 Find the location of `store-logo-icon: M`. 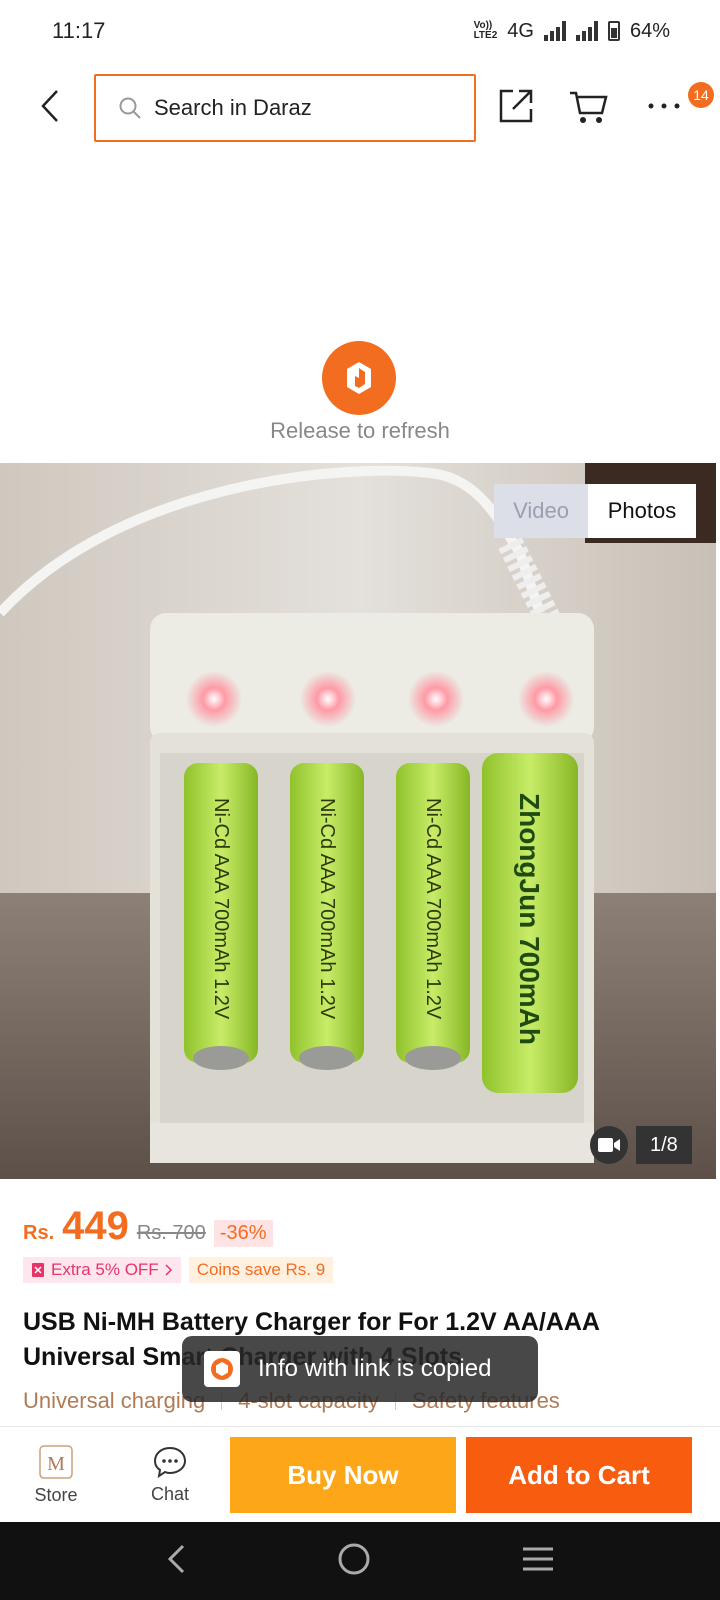

store-logo-icon: M is located at coordinates (56, 1461).